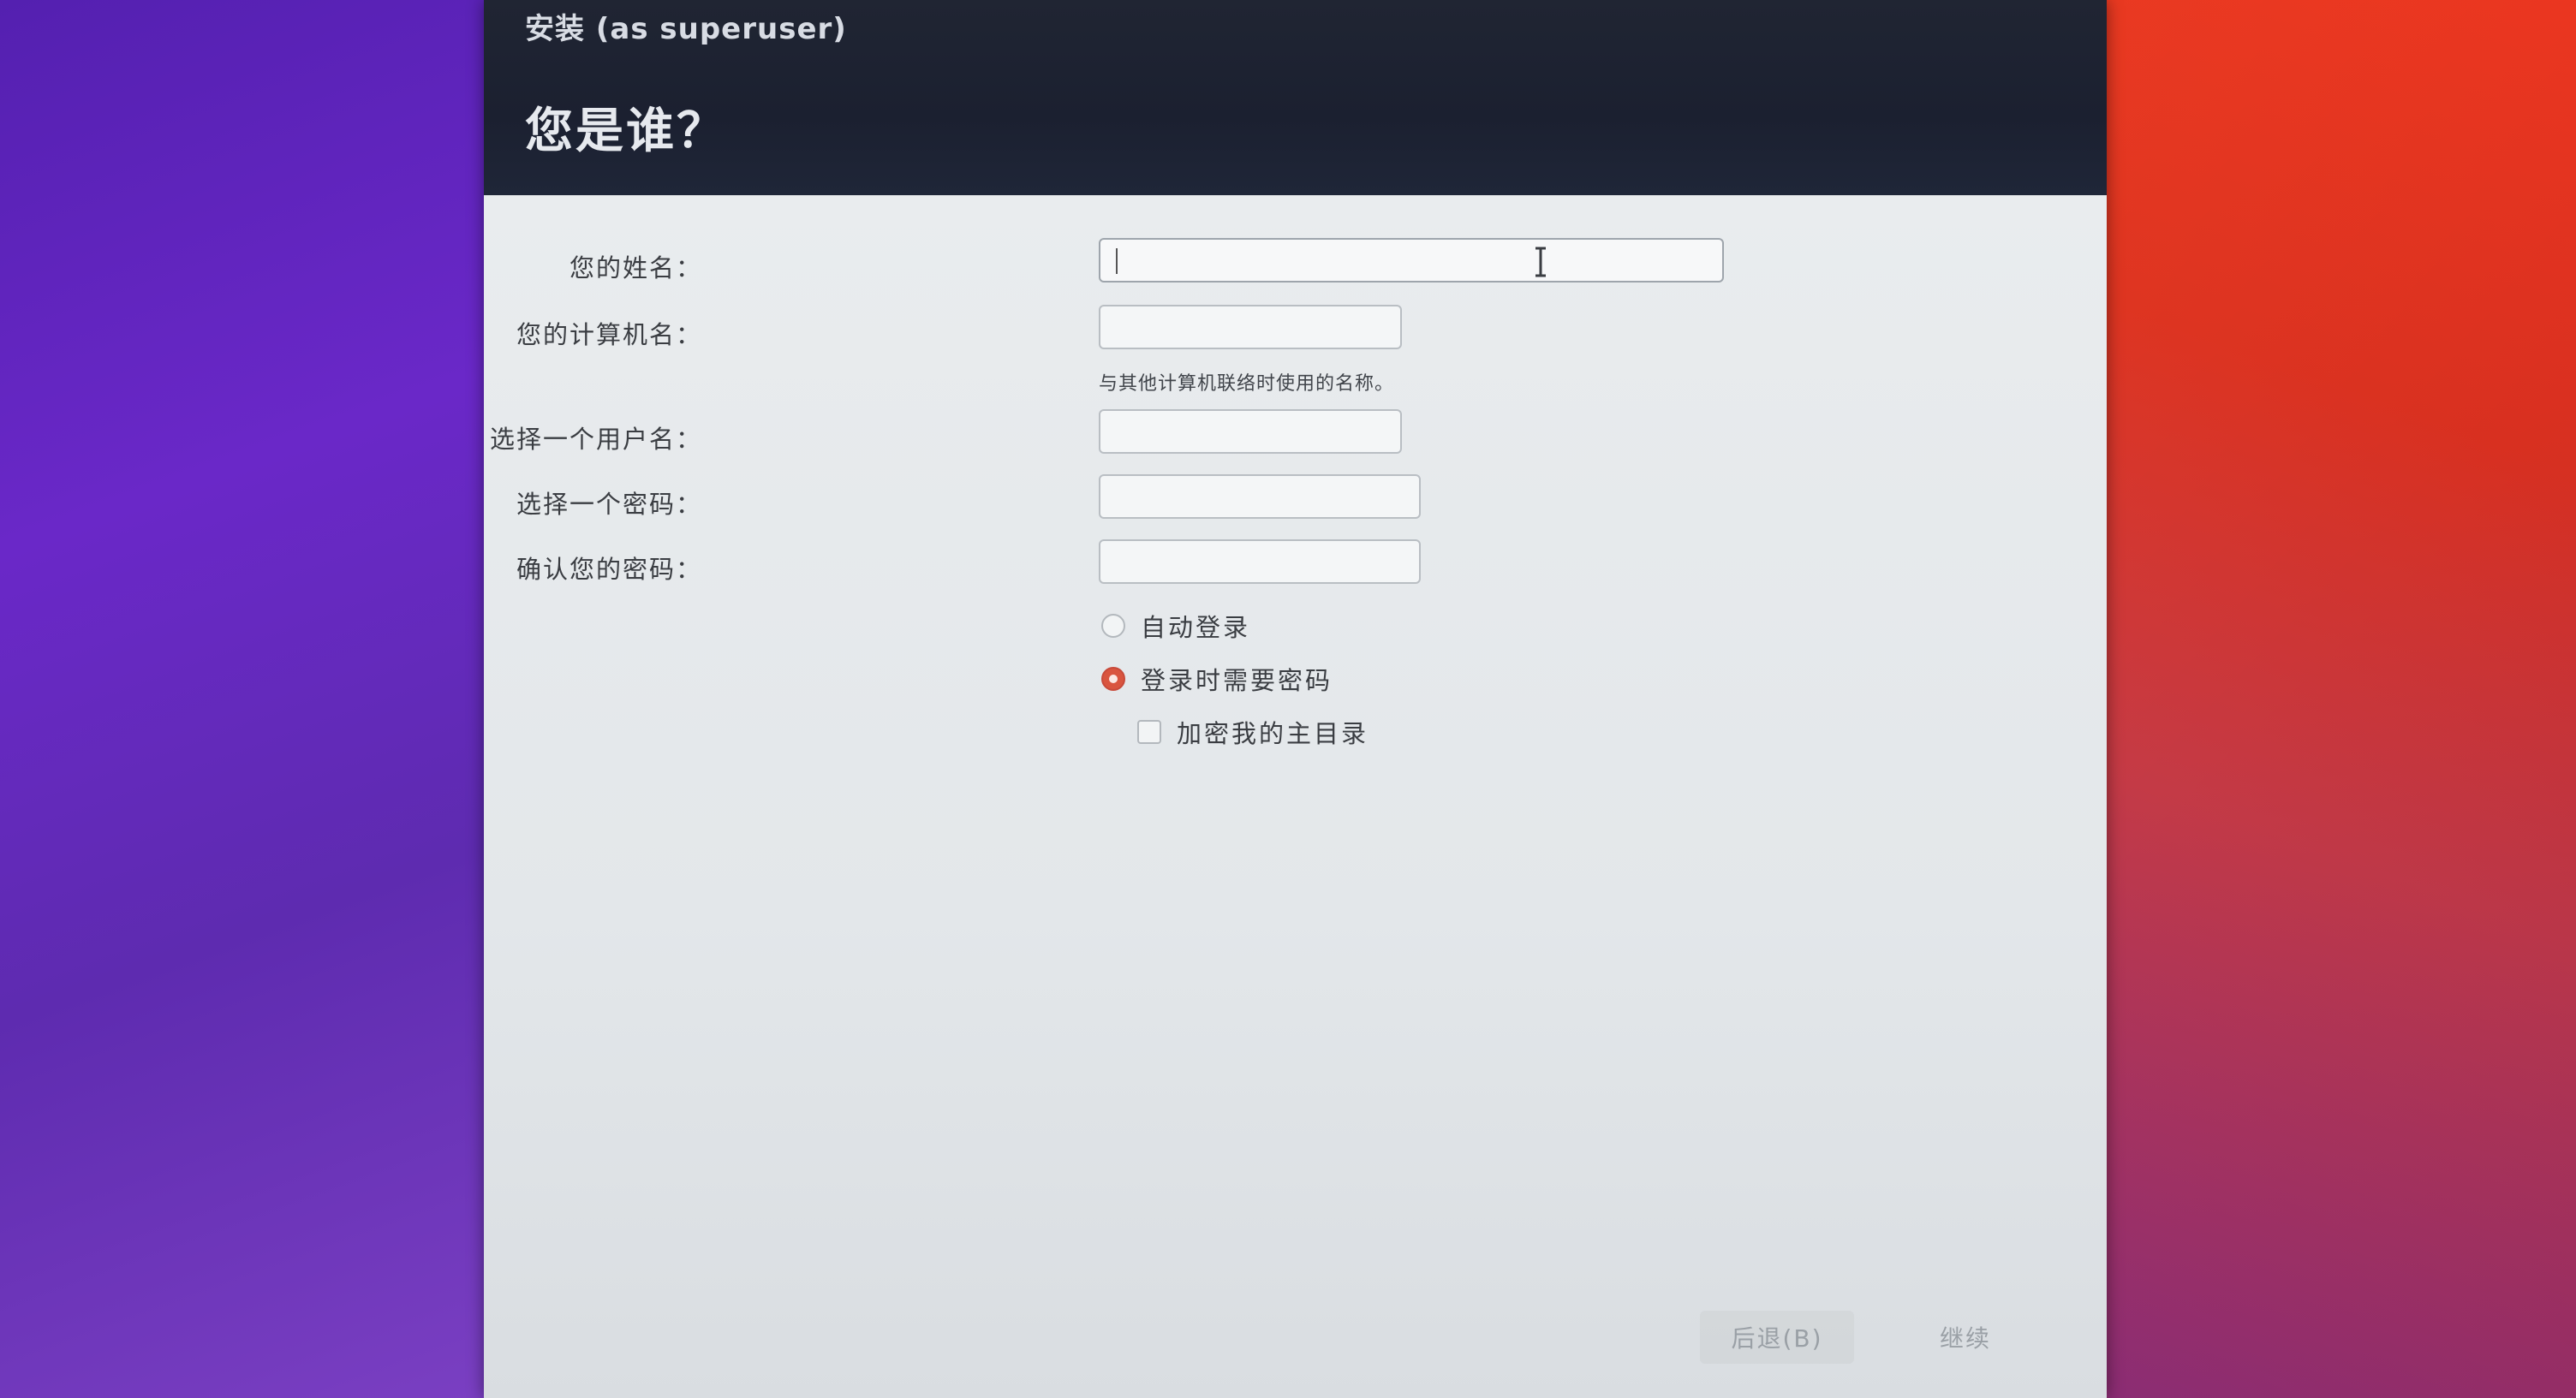 This screenshot has width=2576, height=1398. I want to click on auto-login-radio, so click(1113, 626).